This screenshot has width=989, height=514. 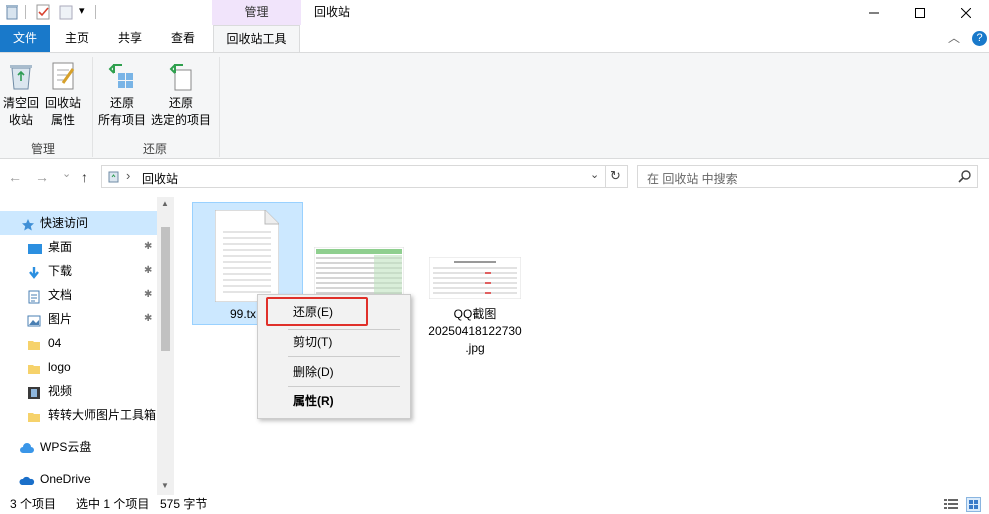 I want to click on up-arrow-icon: ↑, so click(x=84, y=177).